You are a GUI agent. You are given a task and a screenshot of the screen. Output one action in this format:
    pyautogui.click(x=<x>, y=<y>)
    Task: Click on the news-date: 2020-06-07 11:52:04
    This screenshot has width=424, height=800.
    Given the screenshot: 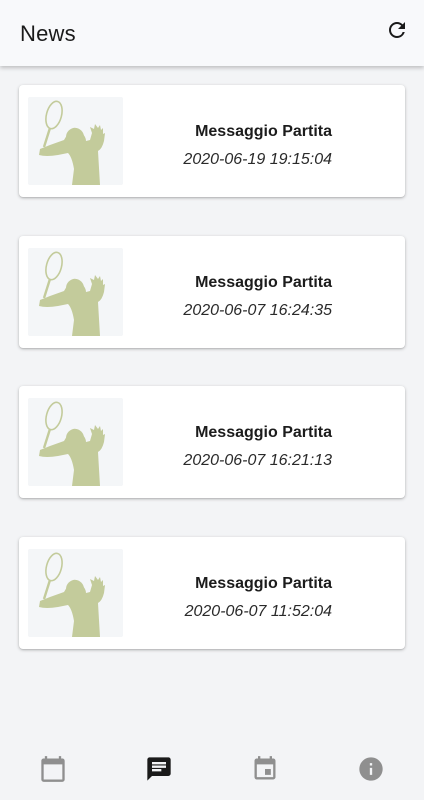 What is the action you would take?
    pyautogui.click(x=258, y=611)
    